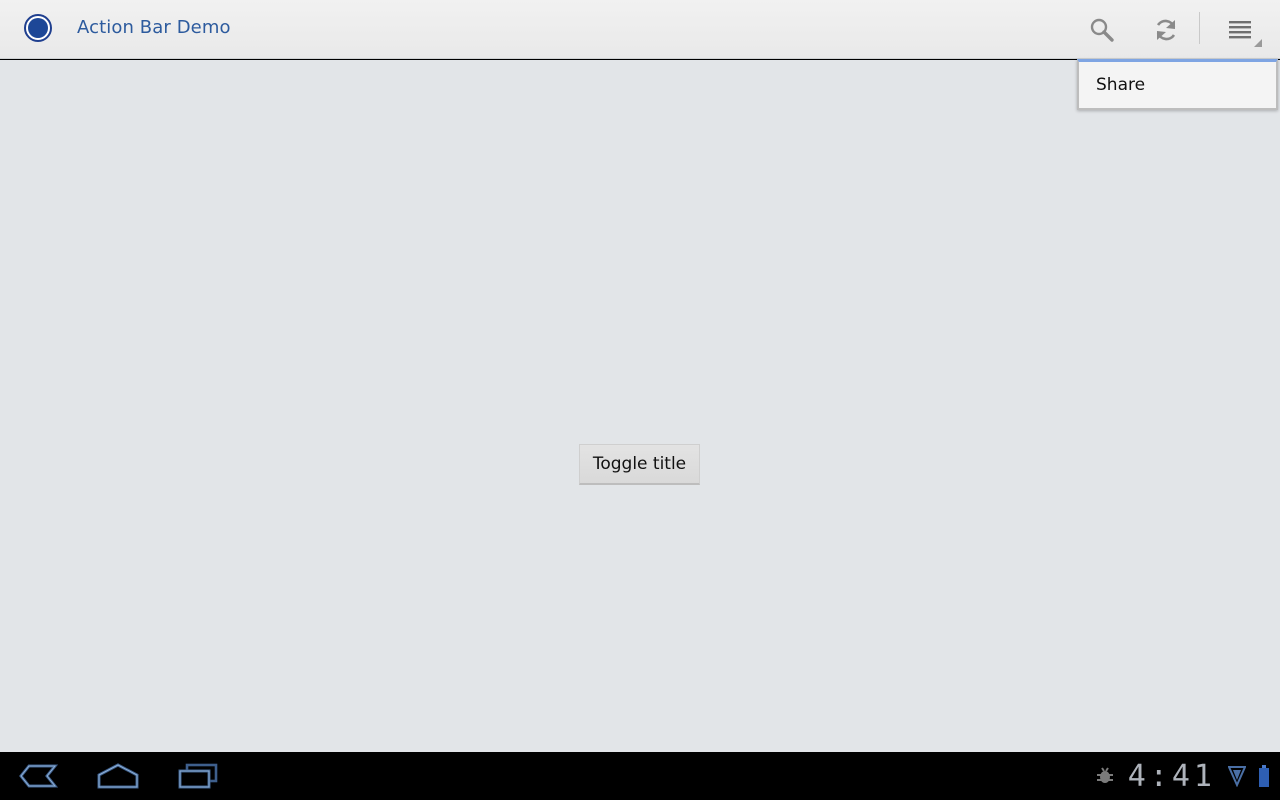 Image resolution: width=1280 pixels, height=800 pixels. I want to click on app-icon-inner, so click(38, 28).